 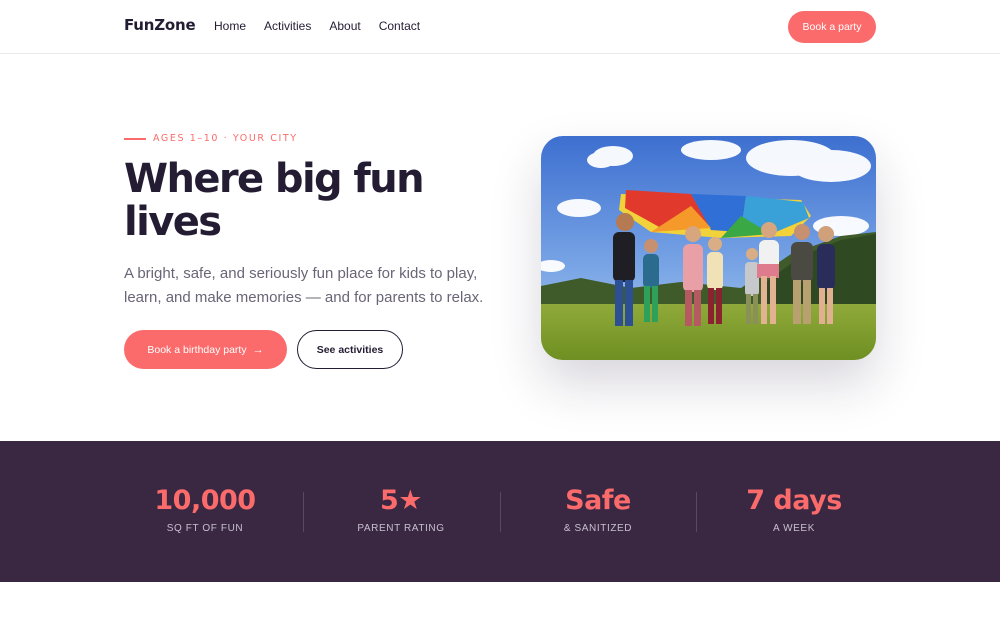 I want to click on stat-label: A WEEK, so click(x=794, y=528).